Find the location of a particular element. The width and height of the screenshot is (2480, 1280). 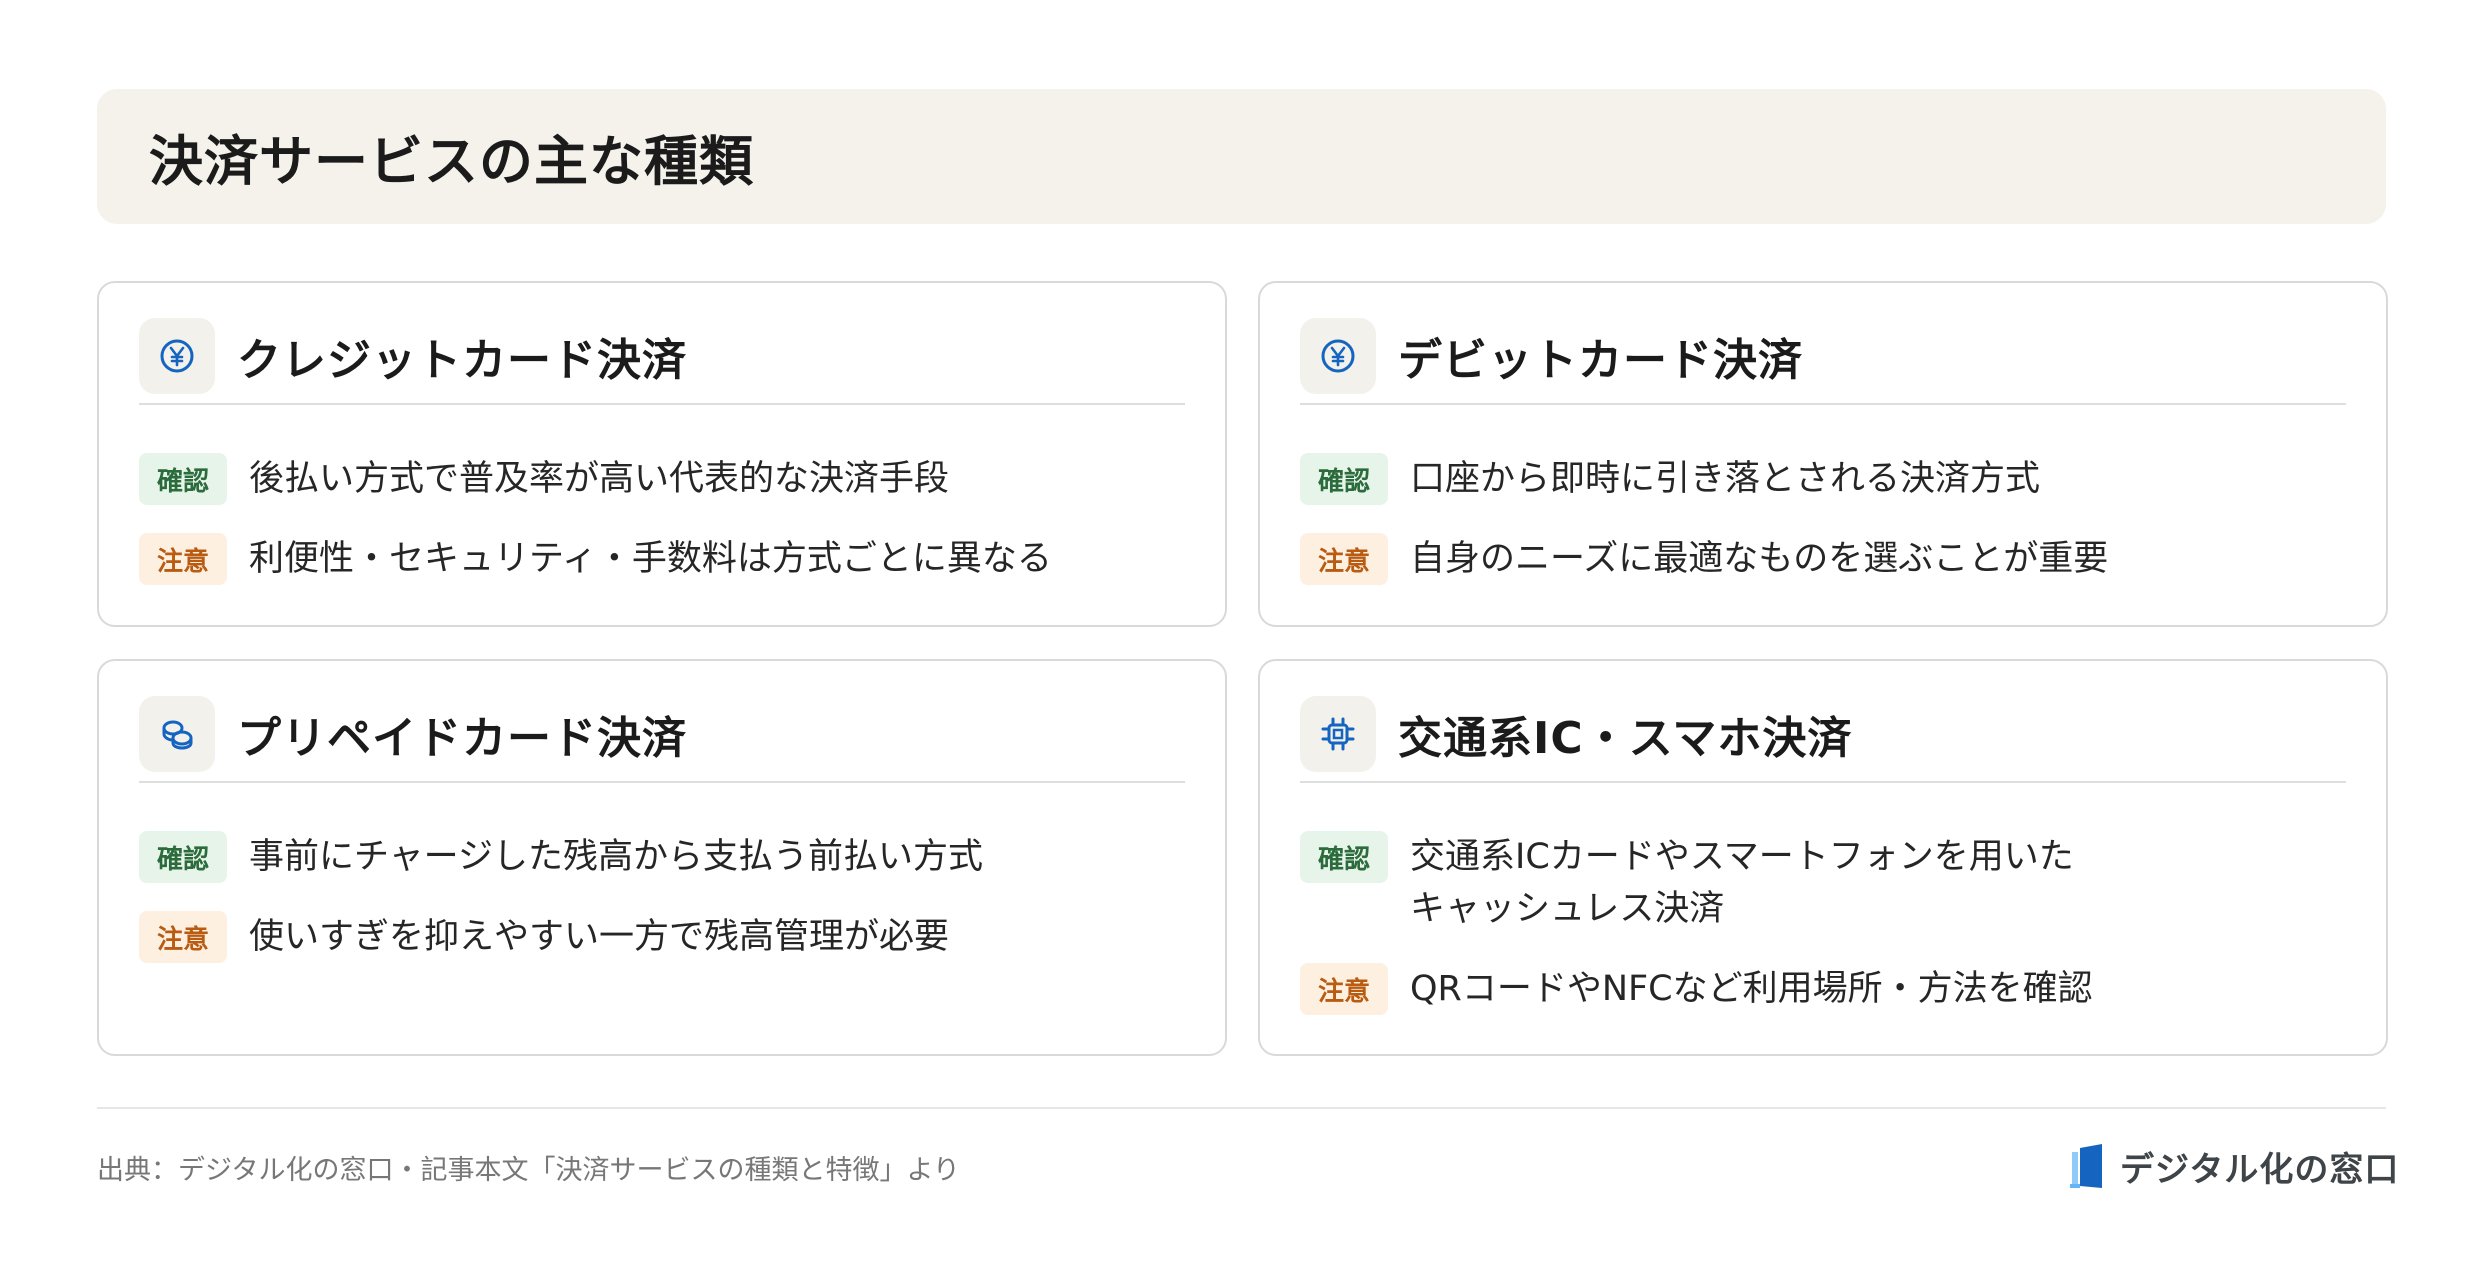

caution-text: 利便性・セキュリティ・手数料は方式ごとに異なる is located at coordinates (650, 559).